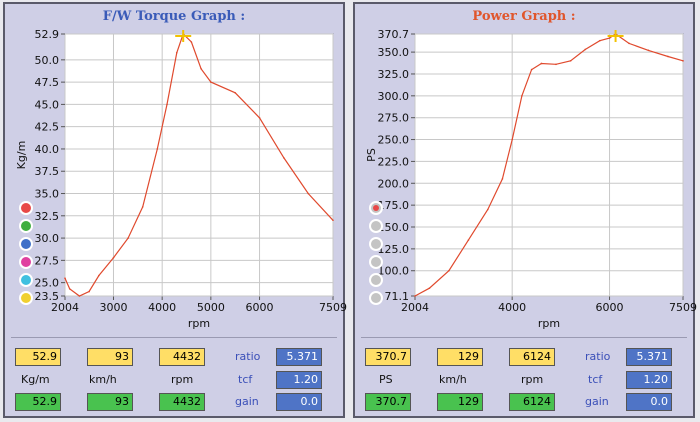  Describe the element at coordinates (113, 307) in the screenshot. I see `x-tick-label: 3000` at that location.